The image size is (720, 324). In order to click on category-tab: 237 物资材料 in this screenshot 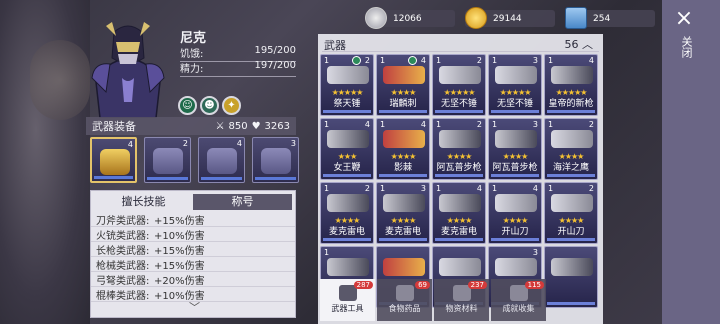, I will do `click(461, 300)`.